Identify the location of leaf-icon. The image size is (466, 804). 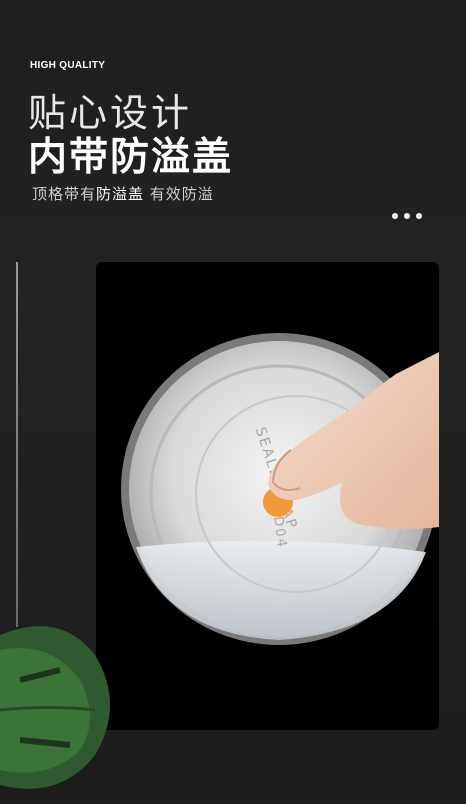
(60, 707).